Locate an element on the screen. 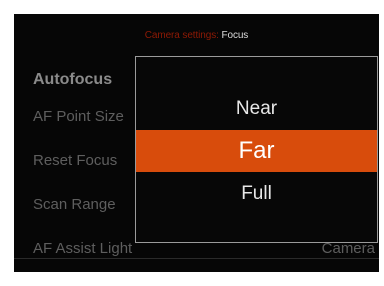 Image resolution: width=384 pixels, height=286 pixels. menu-item-af-point-size: AF Point Size is located at coordinates (78, 116).